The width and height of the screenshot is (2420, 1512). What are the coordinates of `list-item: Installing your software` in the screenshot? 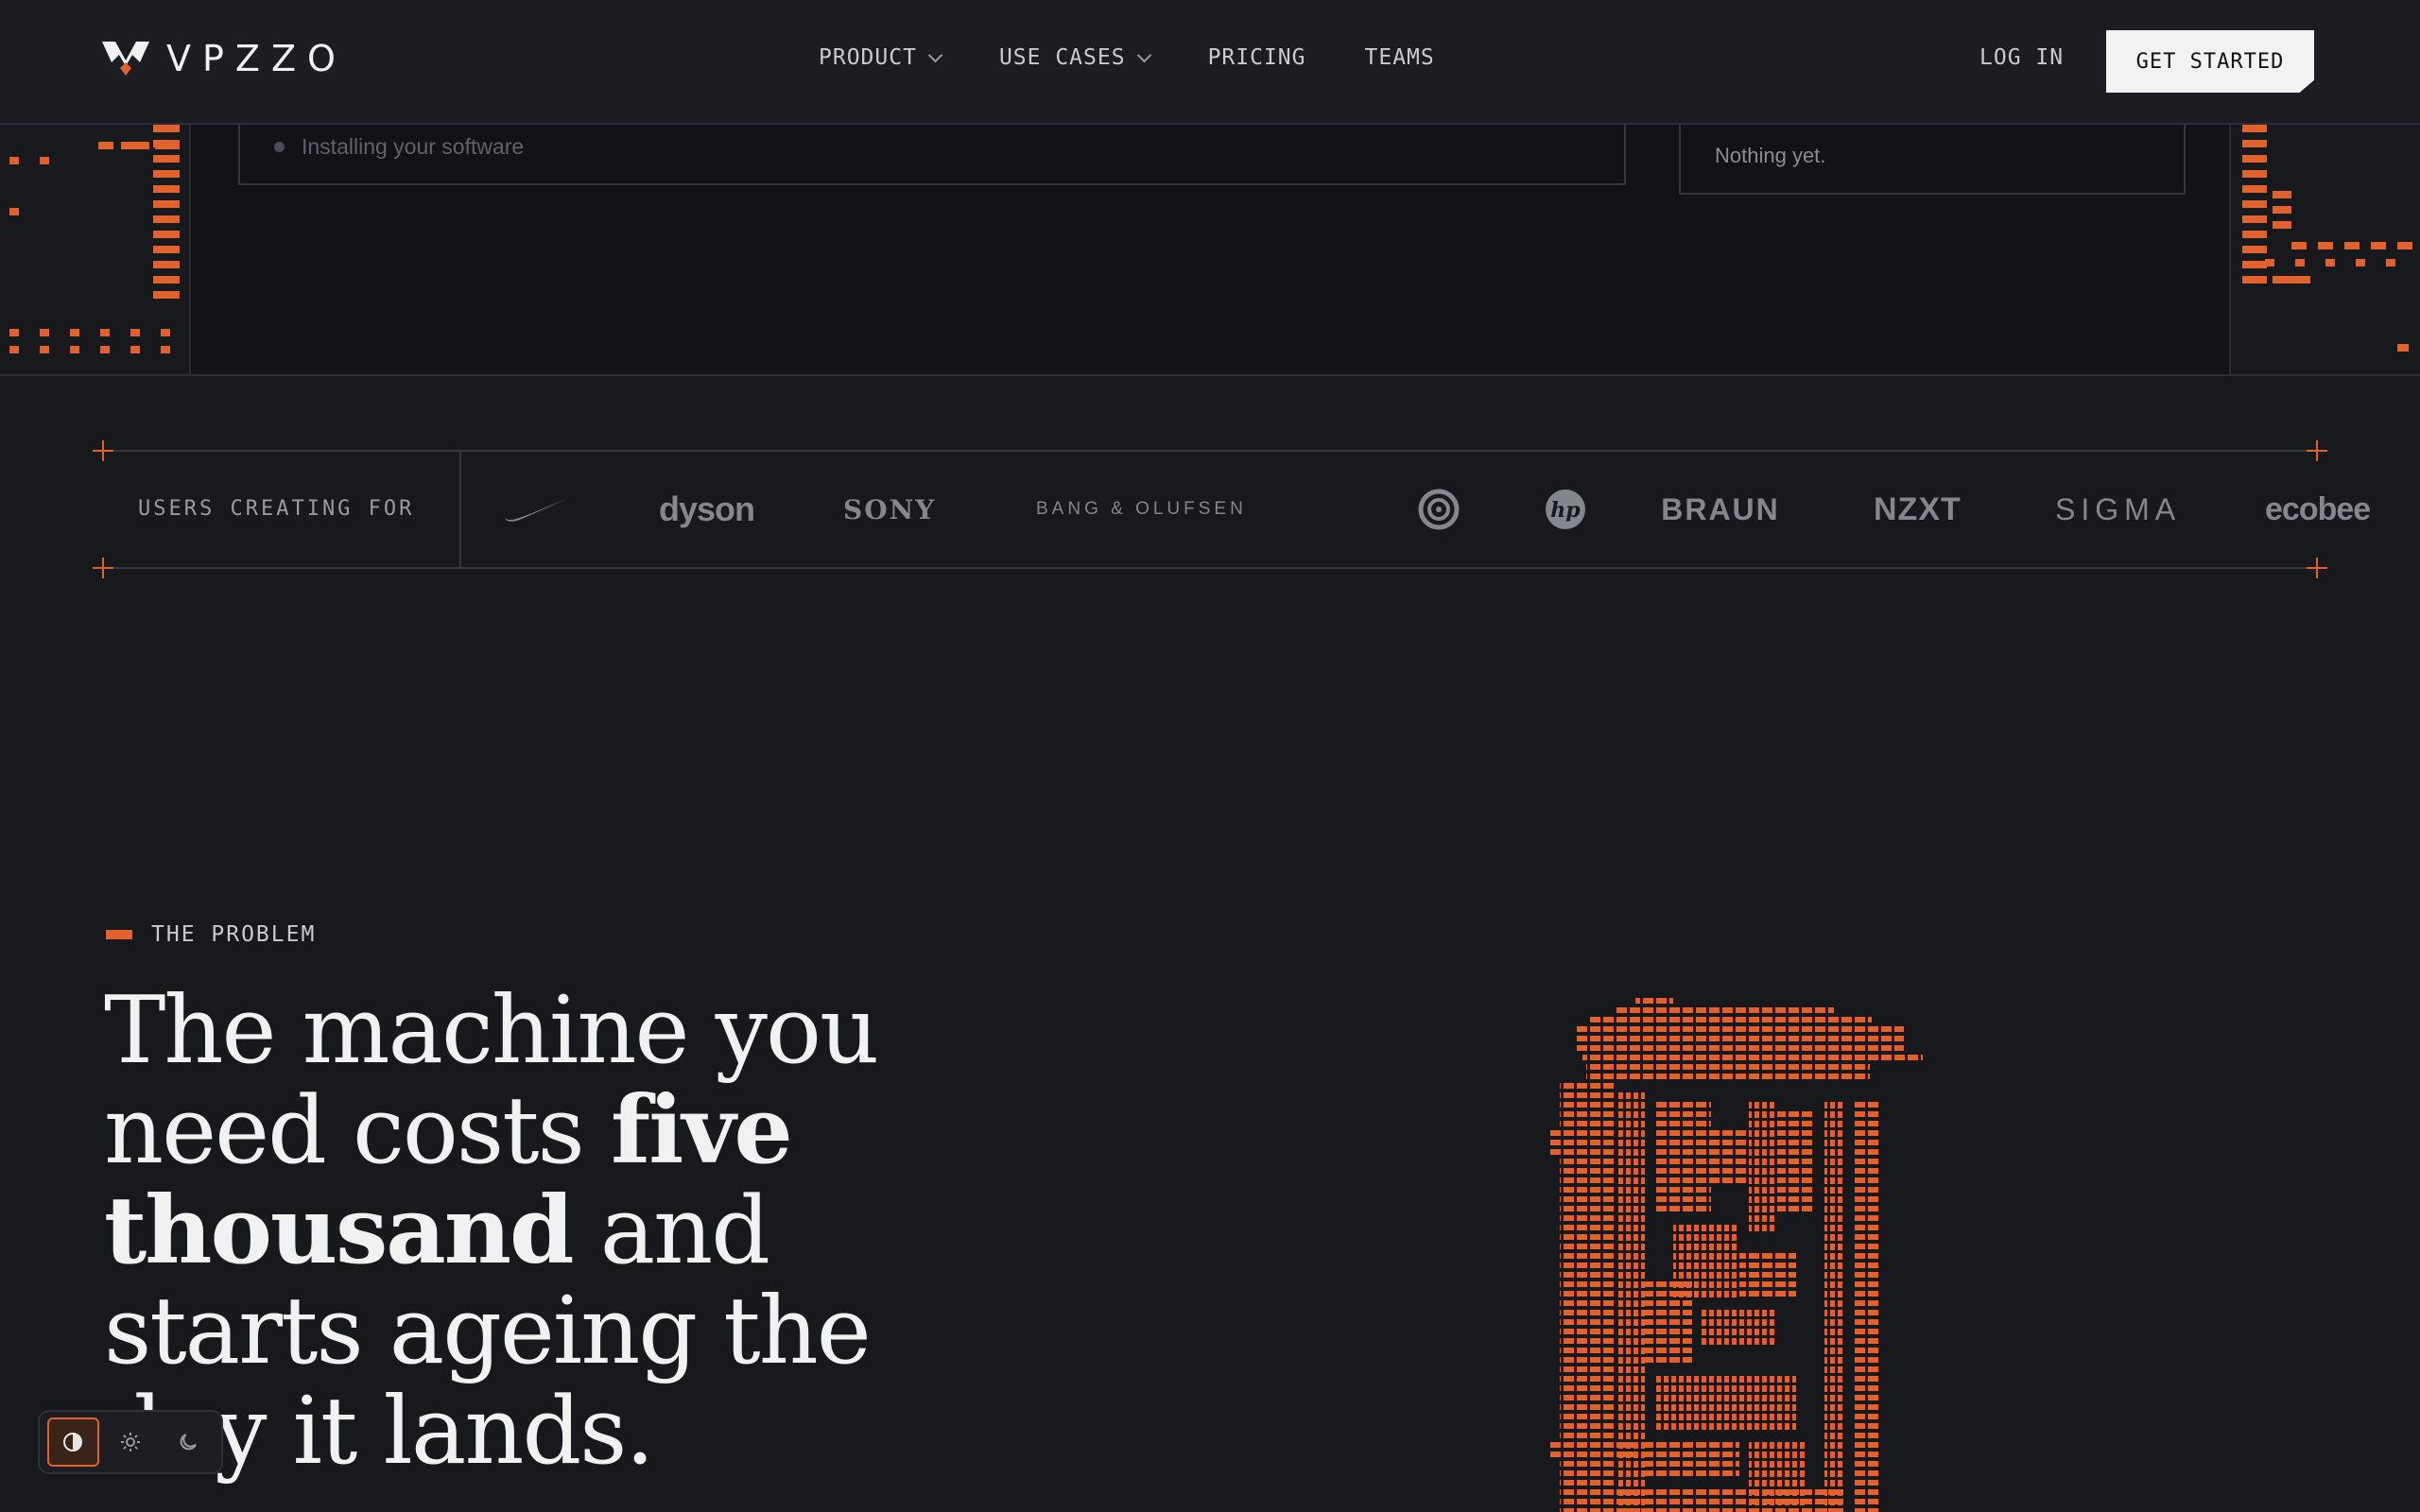 It's located at (399, 147).